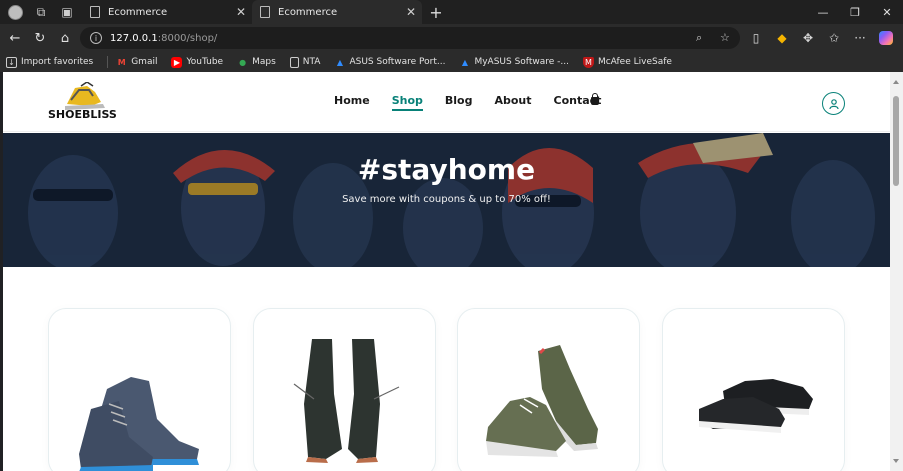 This screenshot has height=471, width=903. I want to click on profile-avatar-icon, so click(15, 12).